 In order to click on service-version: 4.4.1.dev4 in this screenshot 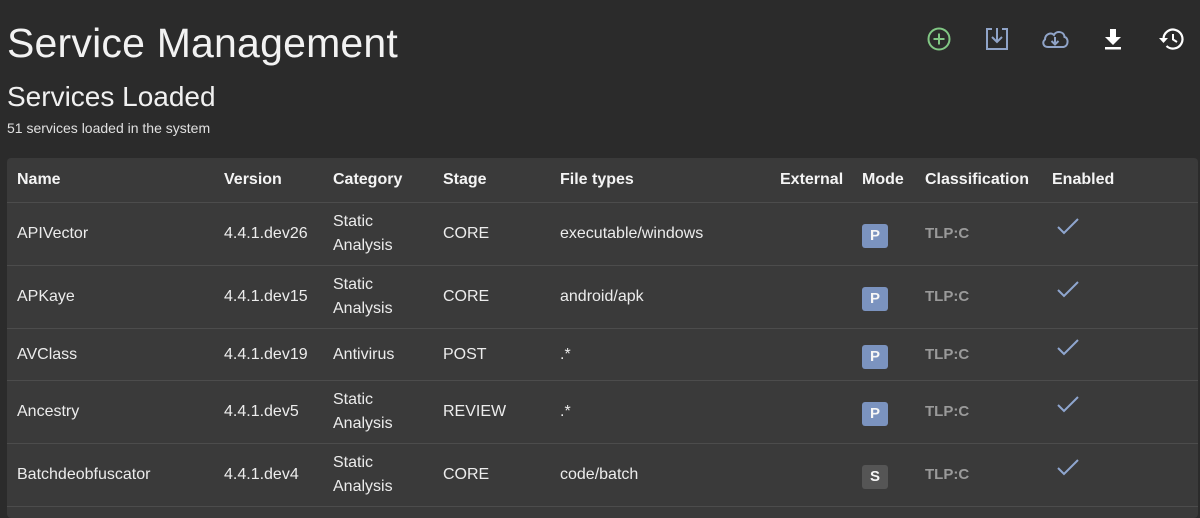, I will do `click(268, 475)`.